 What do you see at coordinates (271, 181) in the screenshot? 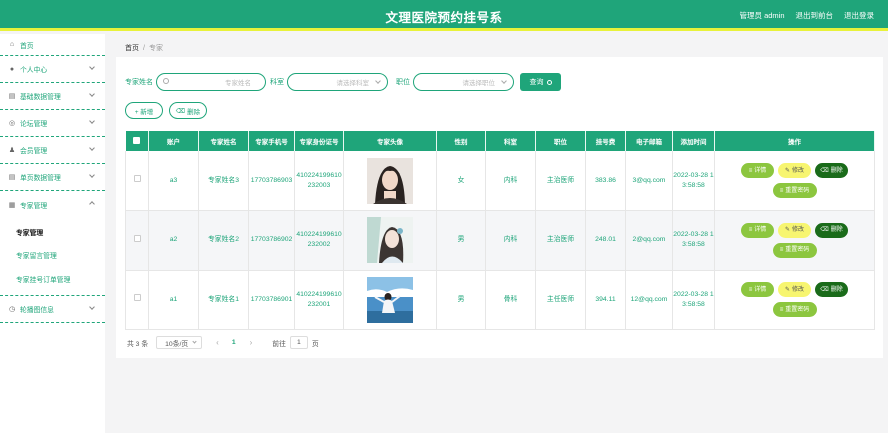
I see `cell-phone: 17703786903` at bounding box center [271, 181].